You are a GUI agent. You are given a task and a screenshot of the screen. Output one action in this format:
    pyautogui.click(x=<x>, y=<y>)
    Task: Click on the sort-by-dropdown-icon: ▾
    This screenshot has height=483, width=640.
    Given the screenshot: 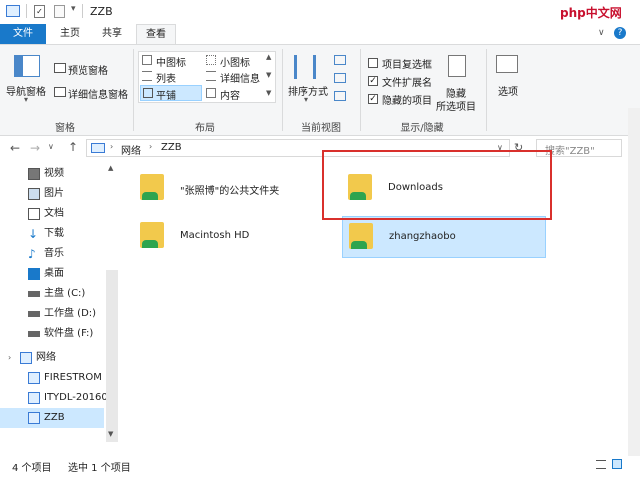 What is the action you would take?
    pyautogui.click(x=306, y=99)
    